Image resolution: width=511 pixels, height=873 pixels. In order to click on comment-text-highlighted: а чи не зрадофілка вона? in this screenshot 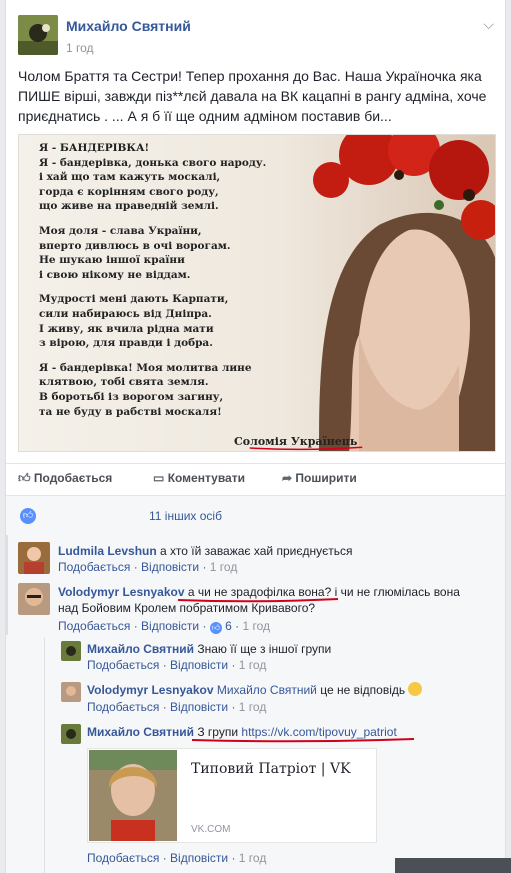, I will do `click(259, 592)`.